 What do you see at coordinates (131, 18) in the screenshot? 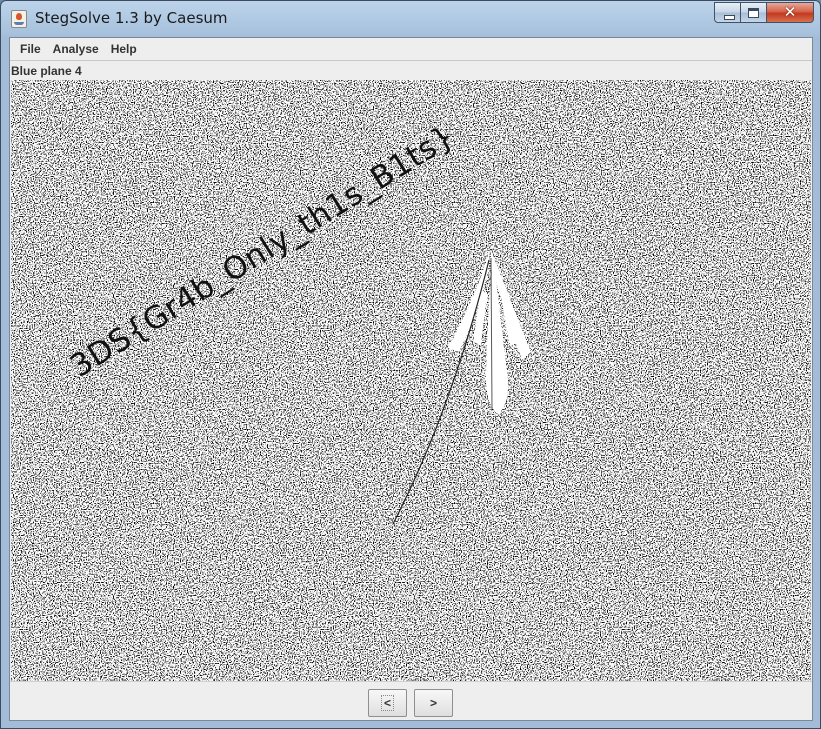
I see `window-title: StegSolve 1.3 by Caesum` at bounding box center [131, 18].